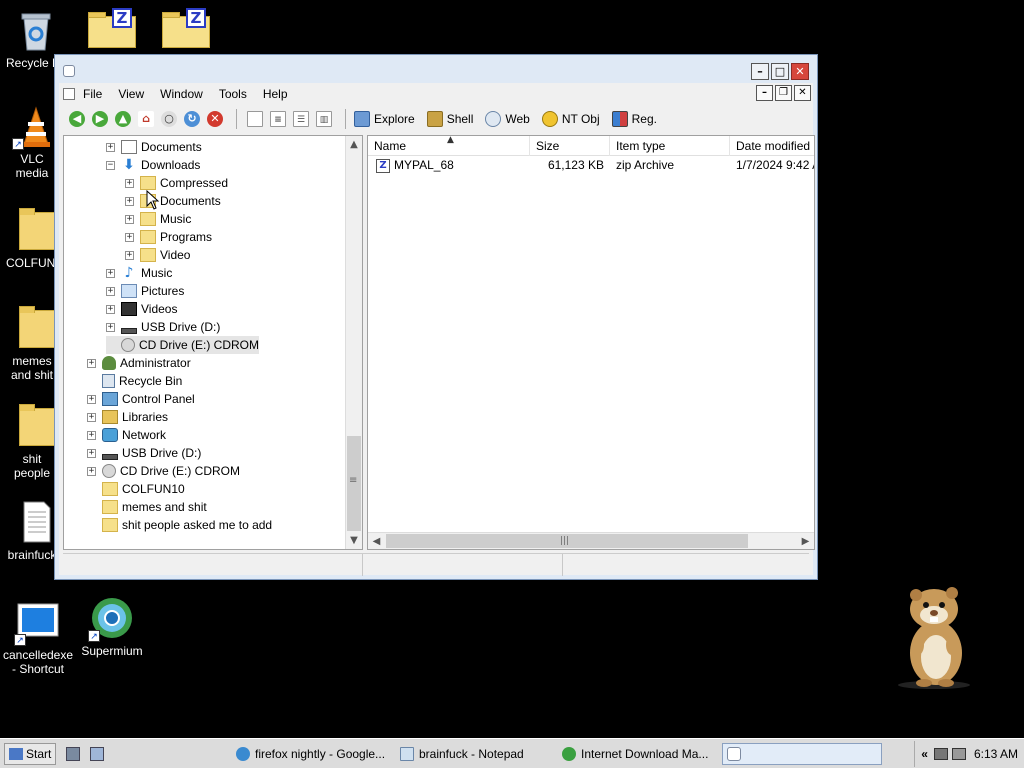 The width and height of the screenshot is (1024, 768). Describe the element at coordinates (783, 93) in the screenshot. I see `mdi-restore-button: ❐` at that location.